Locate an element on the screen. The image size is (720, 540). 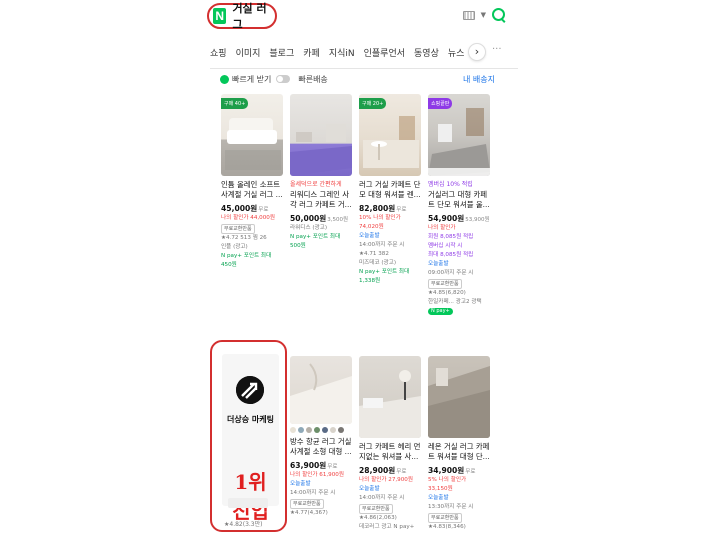
my-delivery-link: 내 배송지 is located at coordinates (479, 79).